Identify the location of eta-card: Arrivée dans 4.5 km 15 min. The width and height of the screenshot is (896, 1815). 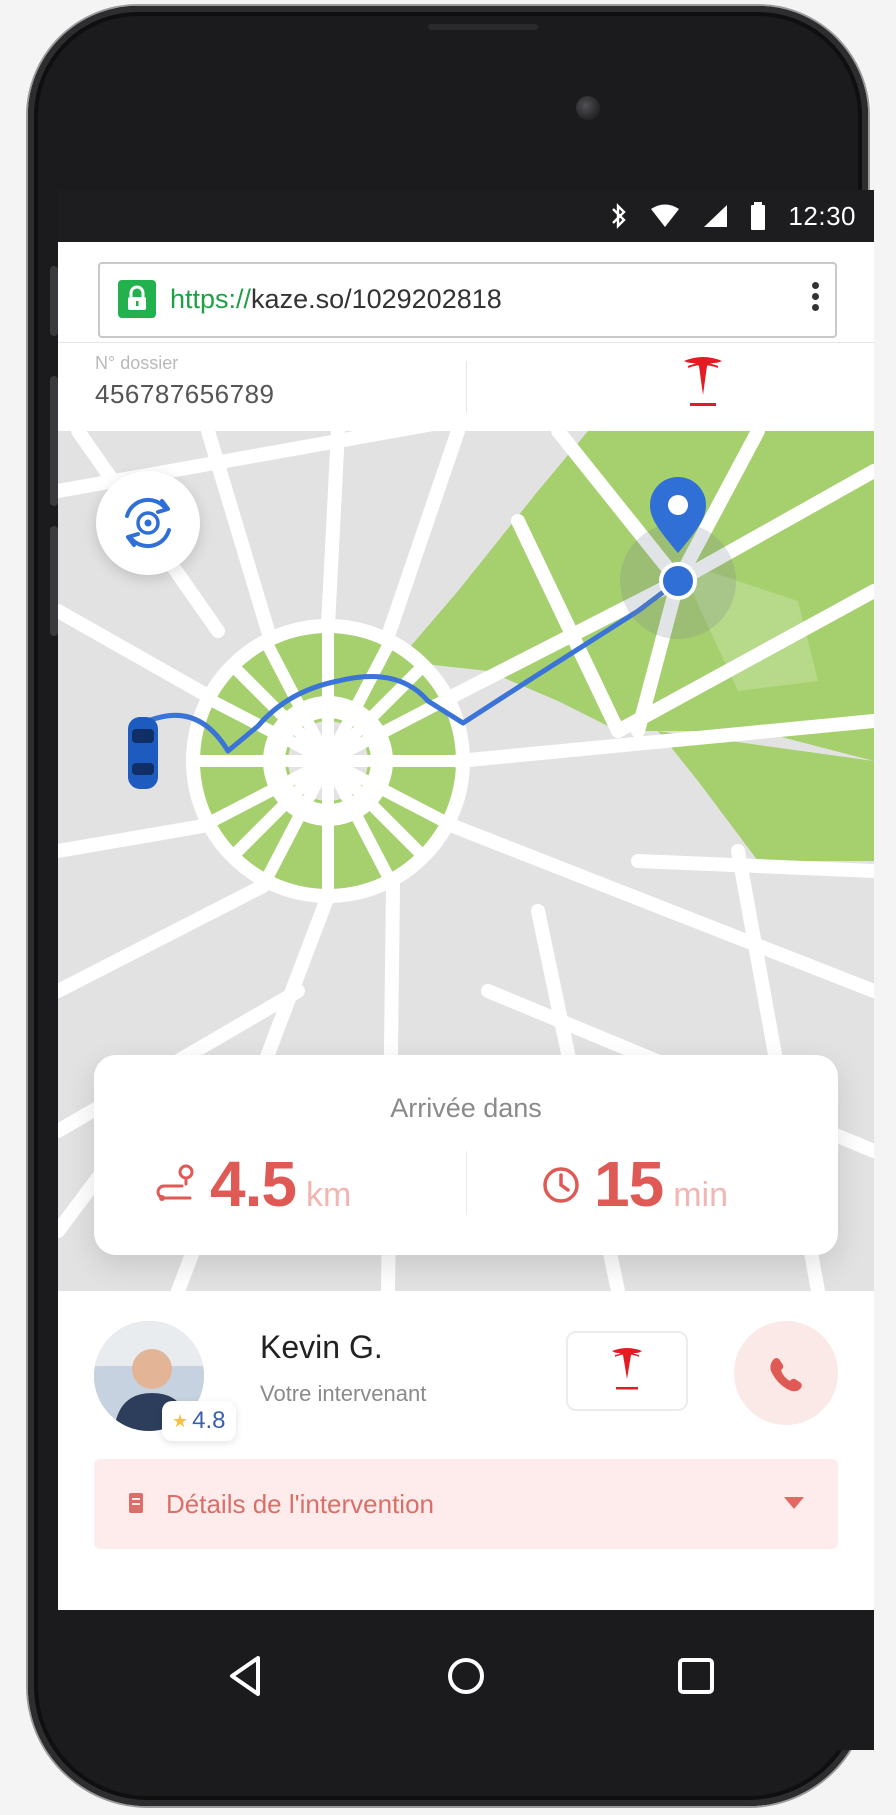
(466, 1155).